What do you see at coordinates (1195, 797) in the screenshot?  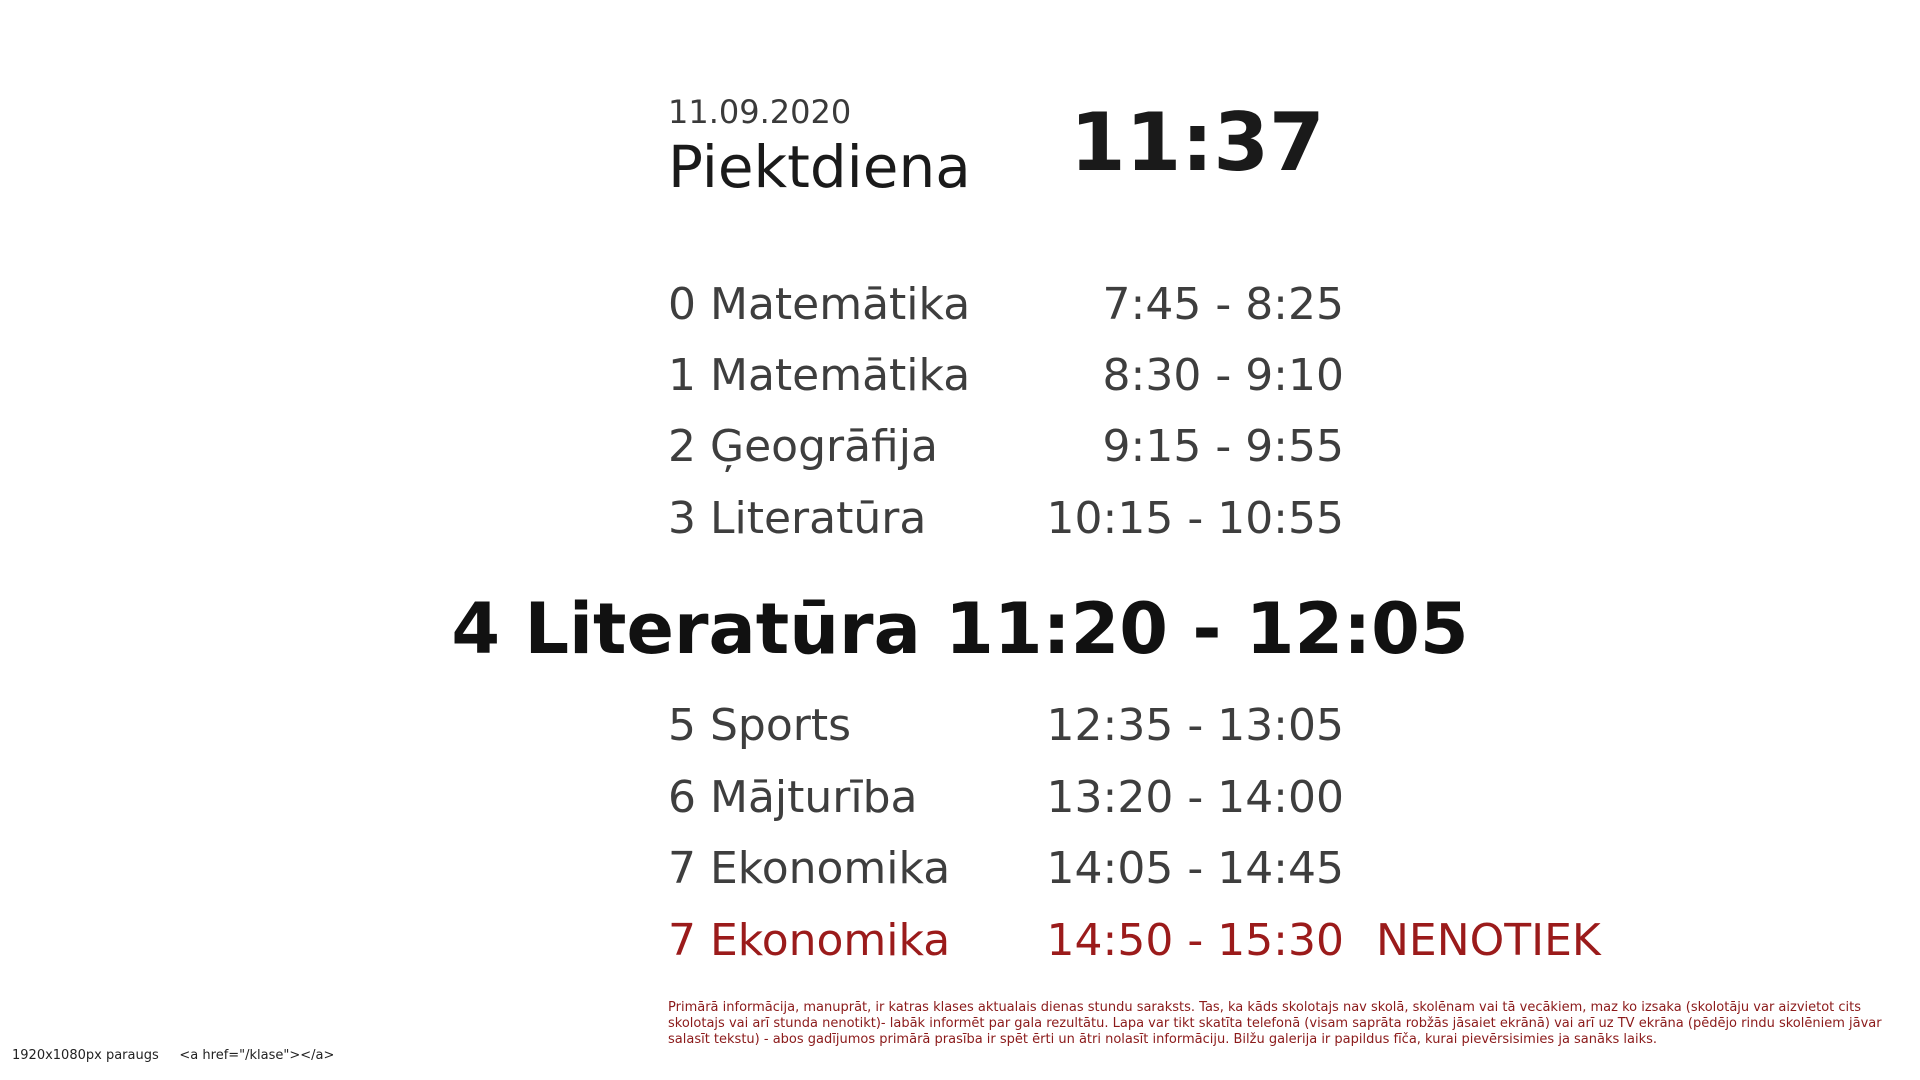 I see `lesson-time: 13:20 - 14:00` at bounding box center [1195, 797].